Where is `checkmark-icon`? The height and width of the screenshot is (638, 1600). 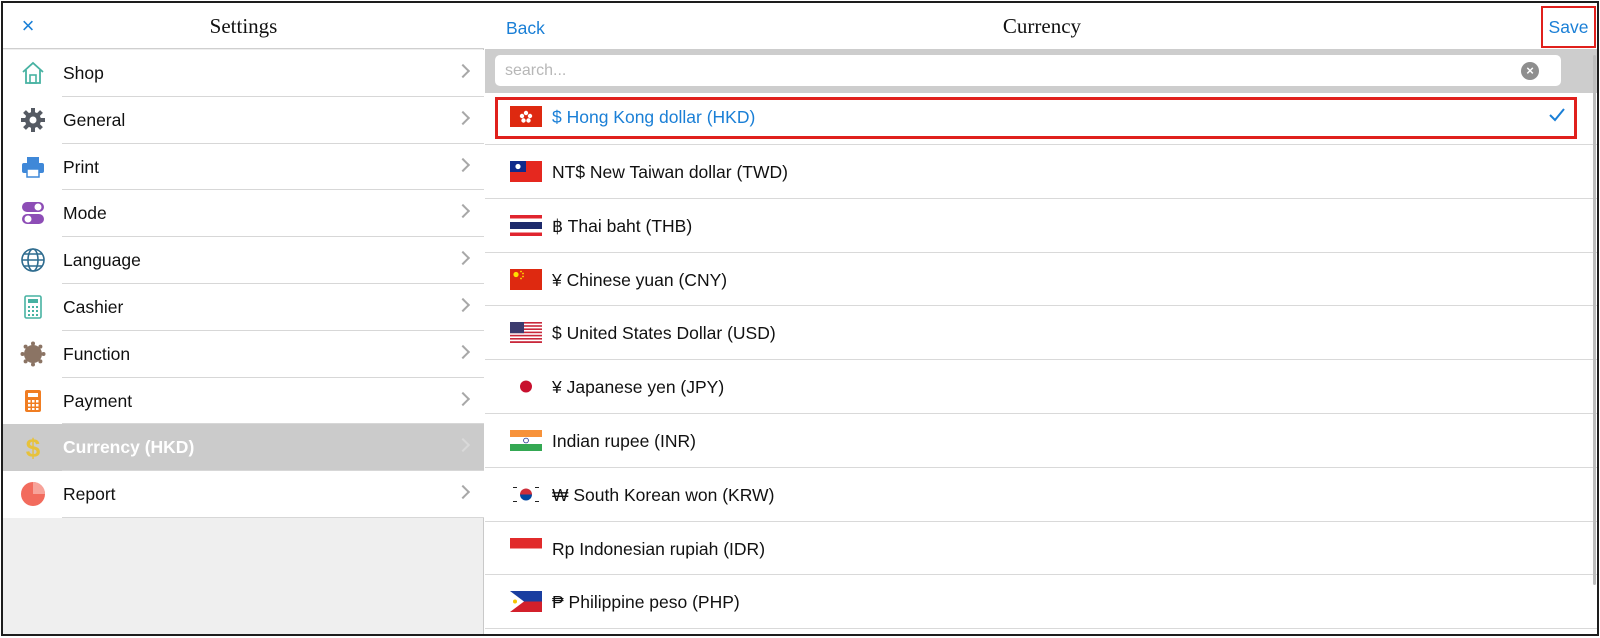
checkmark-icon is located at coordinates (1557, 115).